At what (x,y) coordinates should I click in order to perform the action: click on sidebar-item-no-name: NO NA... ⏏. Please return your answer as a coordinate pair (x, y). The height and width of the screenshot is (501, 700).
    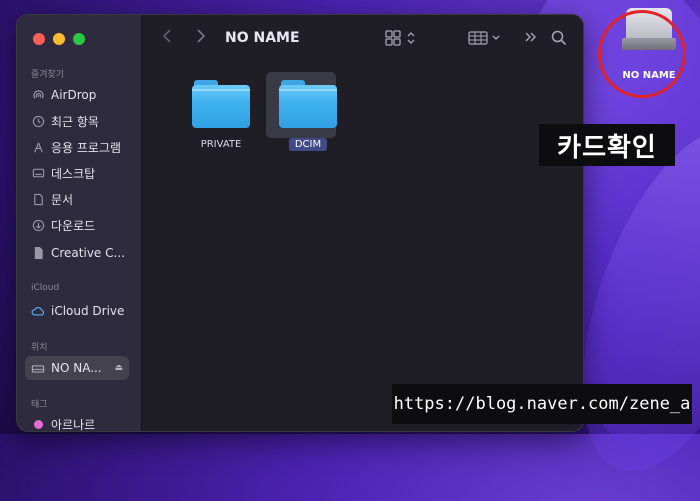
    Looking at the image, I should click on (77, 368).